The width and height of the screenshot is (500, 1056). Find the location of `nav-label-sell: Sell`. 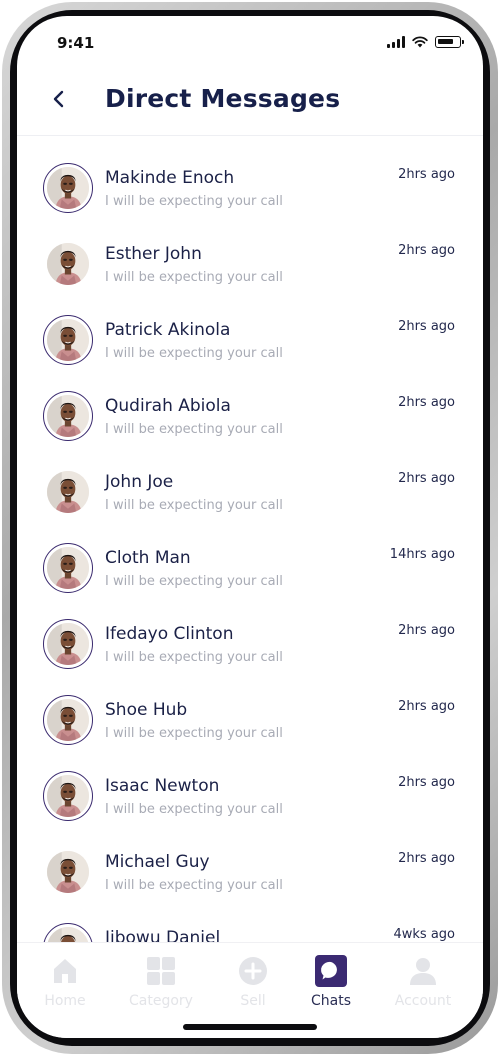

nav-label-sell: Sell is located at coordinates (253, 1001).